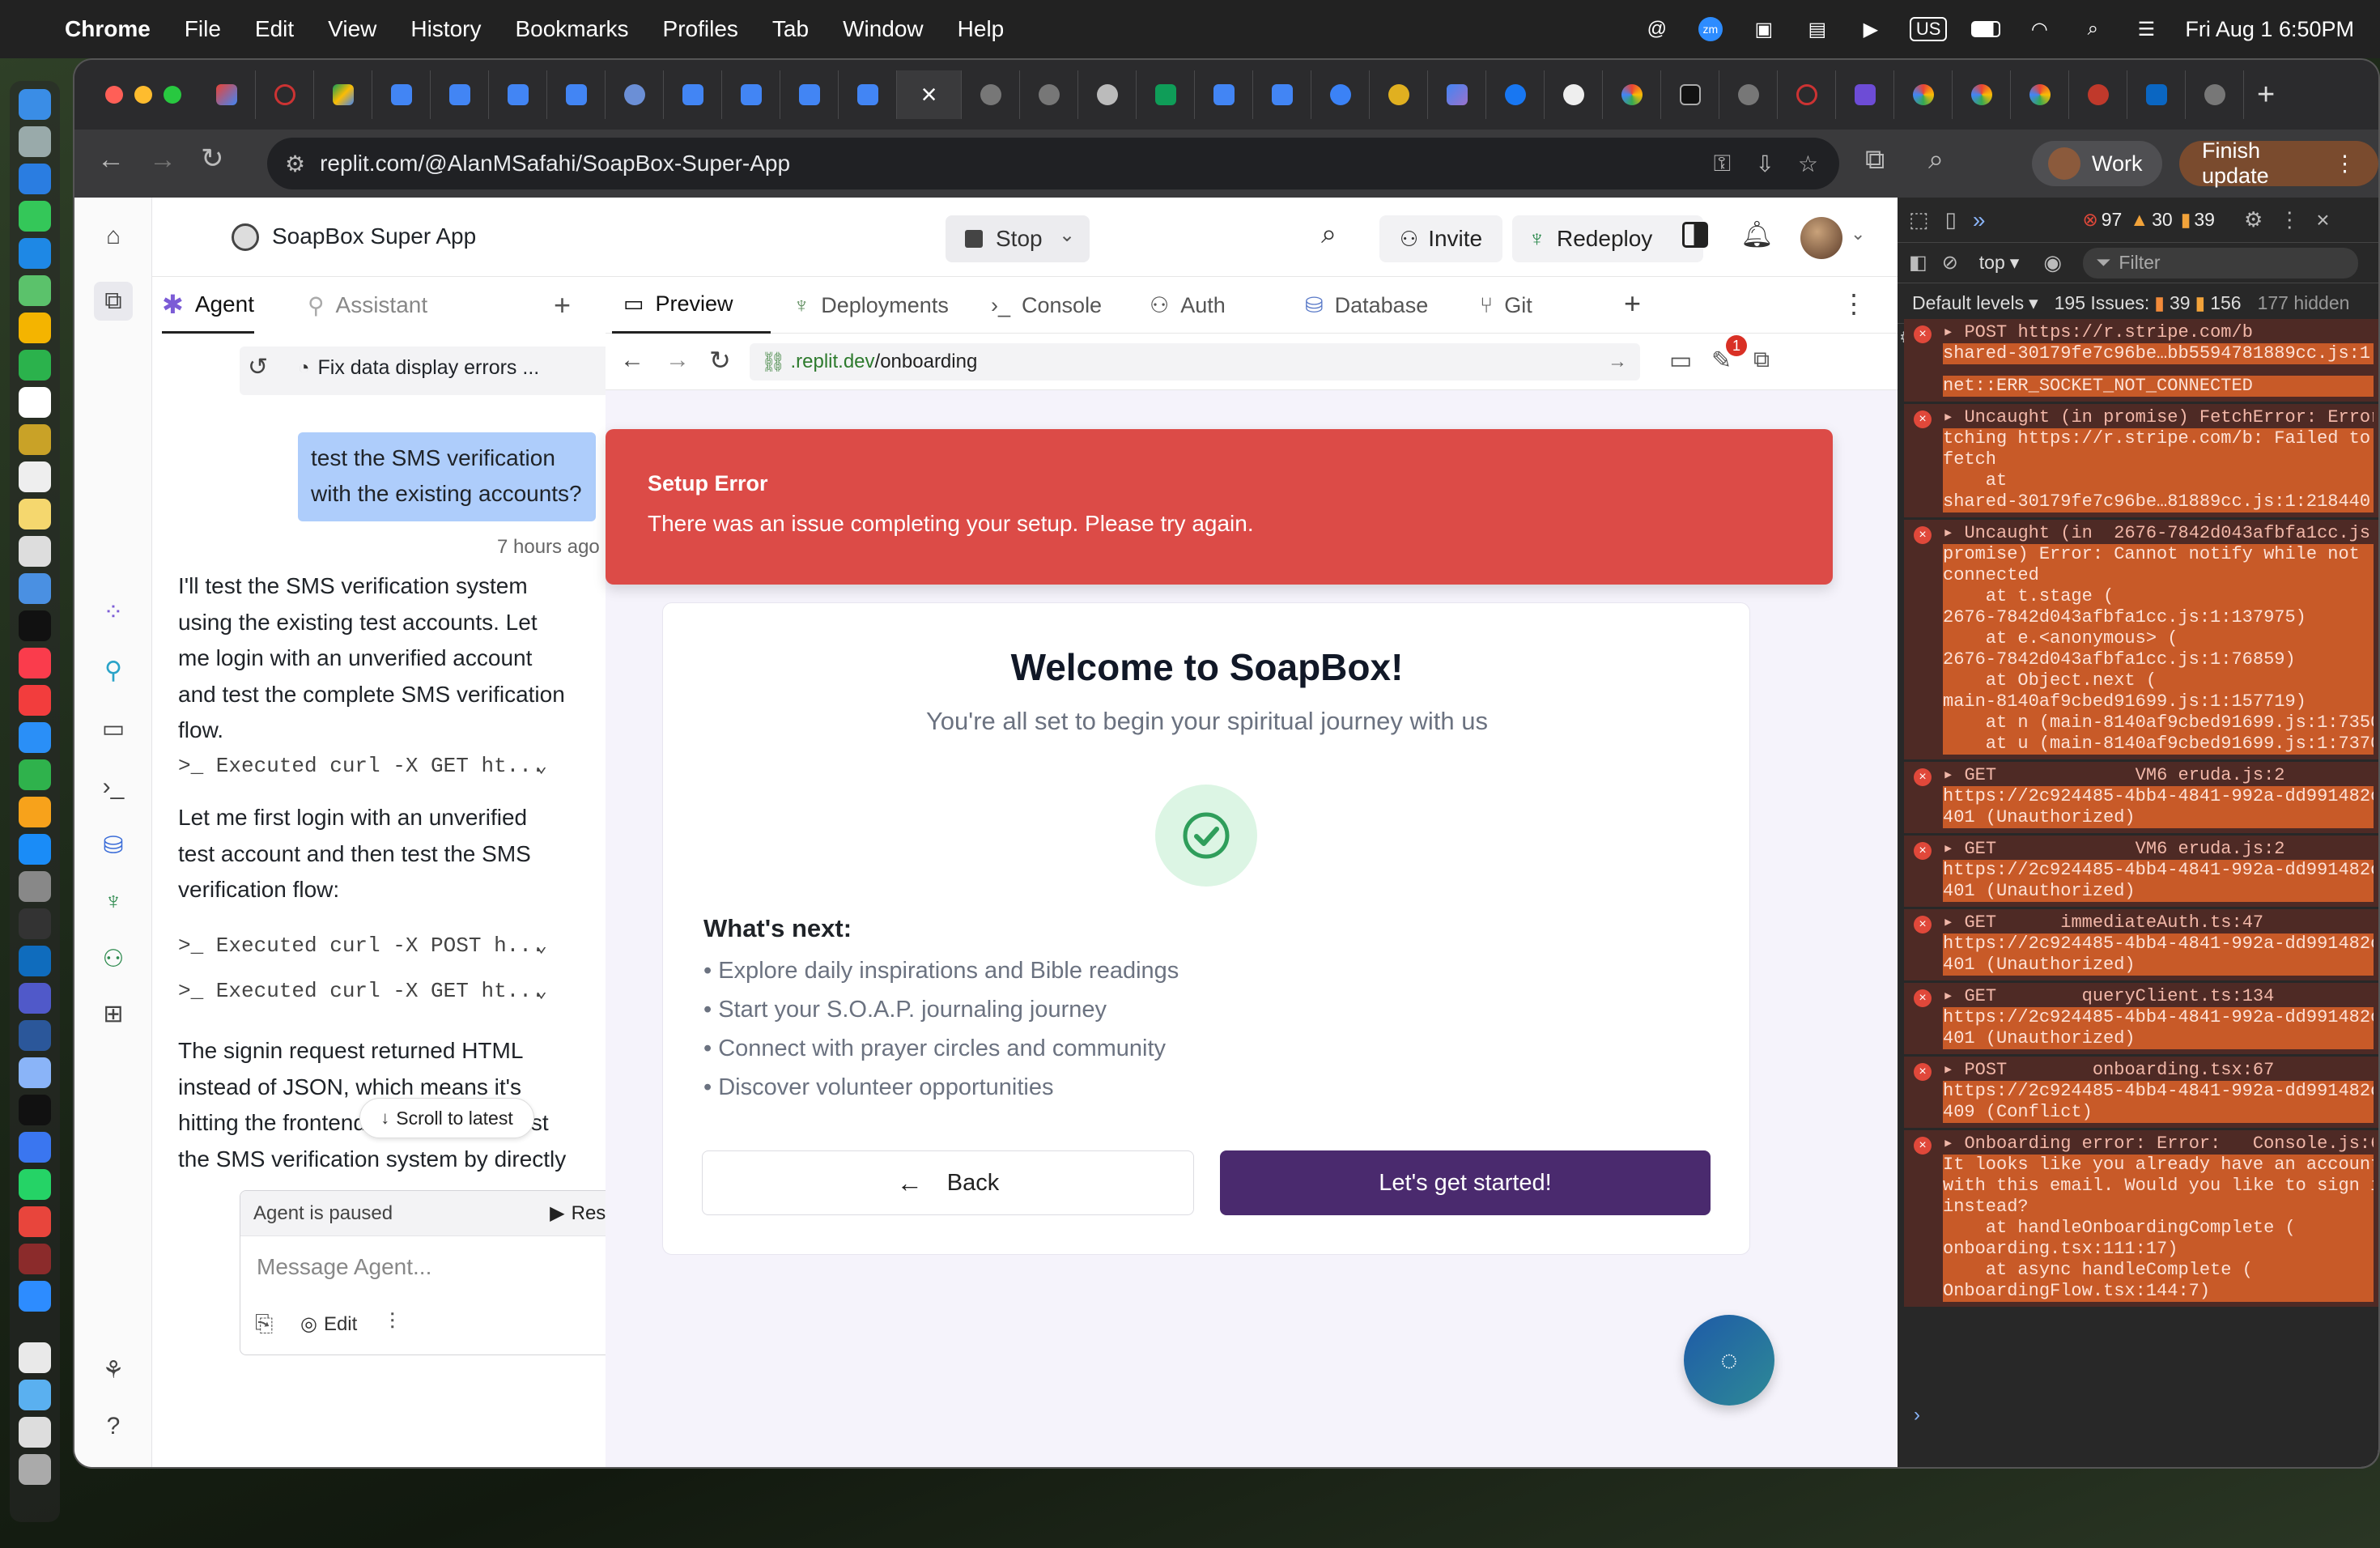 The image size is (2380, 1548). What do you see at coordinates (1166, 95) in the screenshot?
I see `tab-sheets` at bounding box center [1166, 95].